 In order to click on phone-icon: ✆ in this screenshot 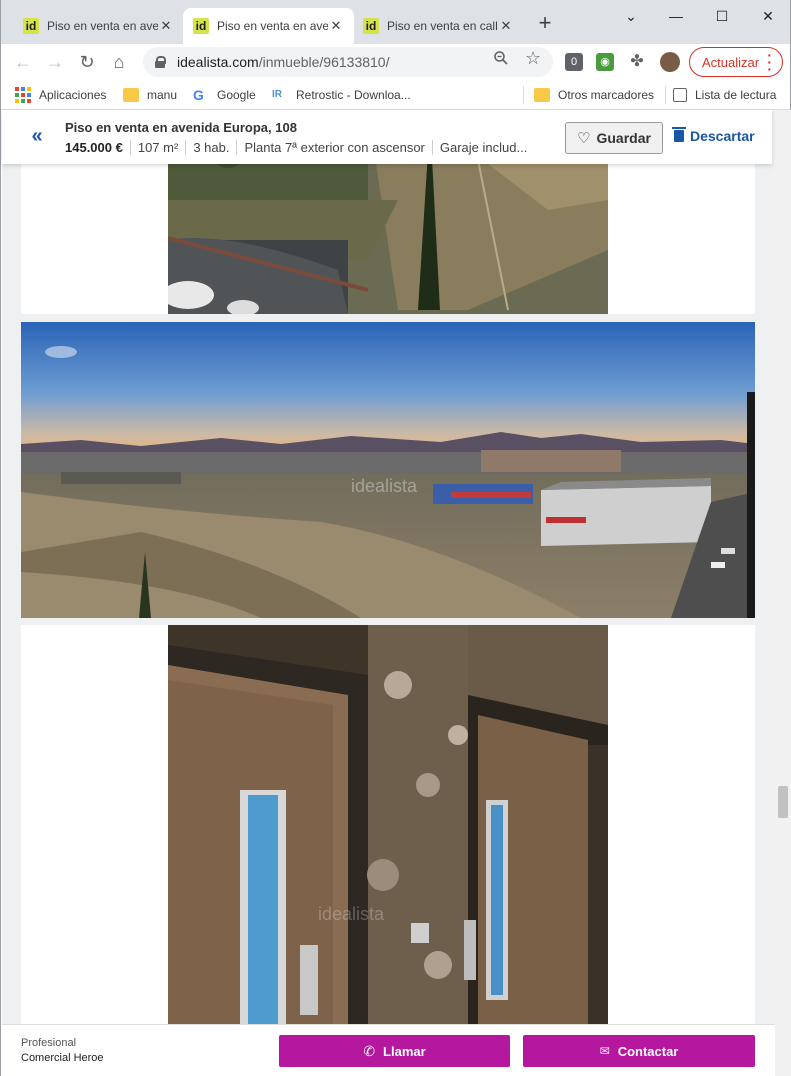, I will do `click(369, 1050)`.